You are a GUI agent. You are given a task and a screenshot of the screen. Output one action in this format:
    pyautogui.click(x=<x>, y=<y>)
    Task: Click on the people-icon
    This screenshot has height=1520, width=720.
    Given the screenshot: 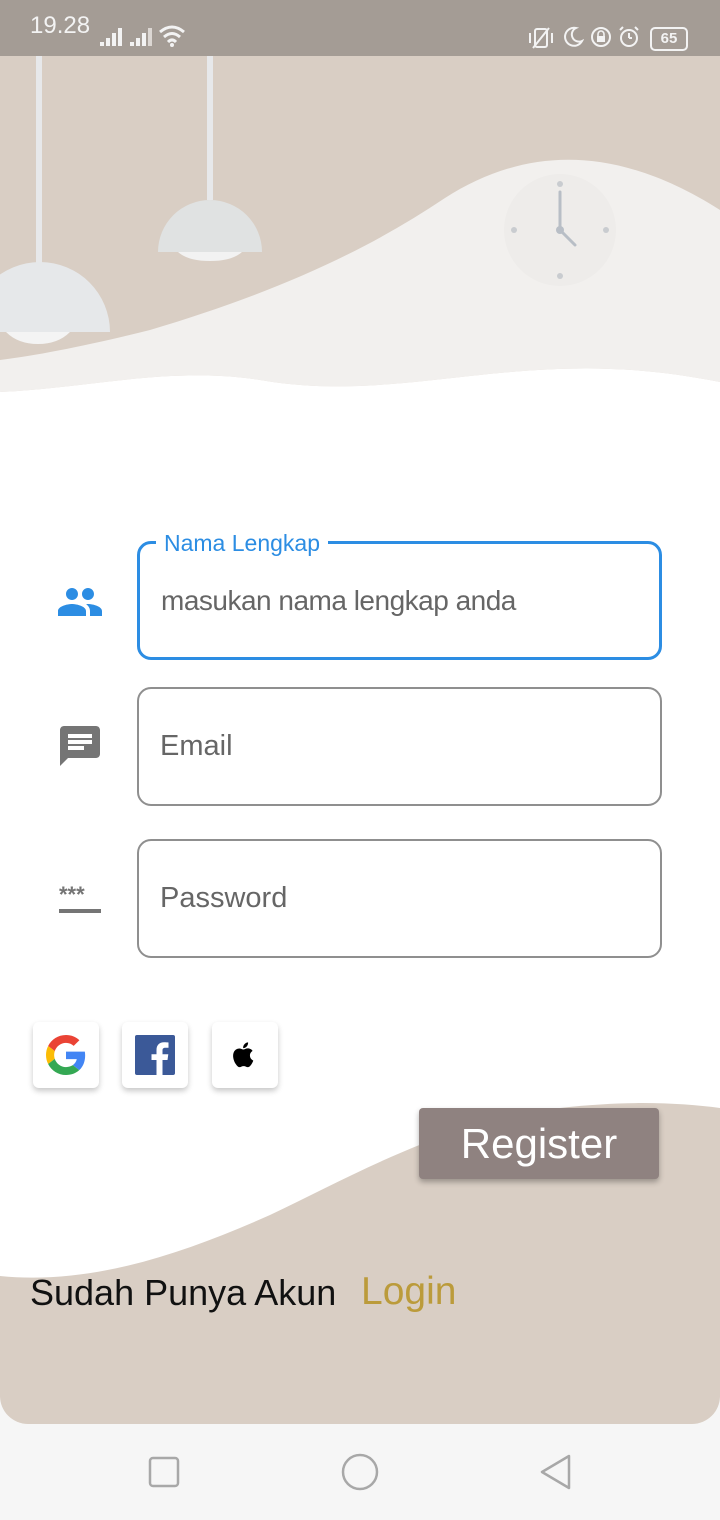 What is the action you would take?
    pyautogui.click(x=80, y=602)
    